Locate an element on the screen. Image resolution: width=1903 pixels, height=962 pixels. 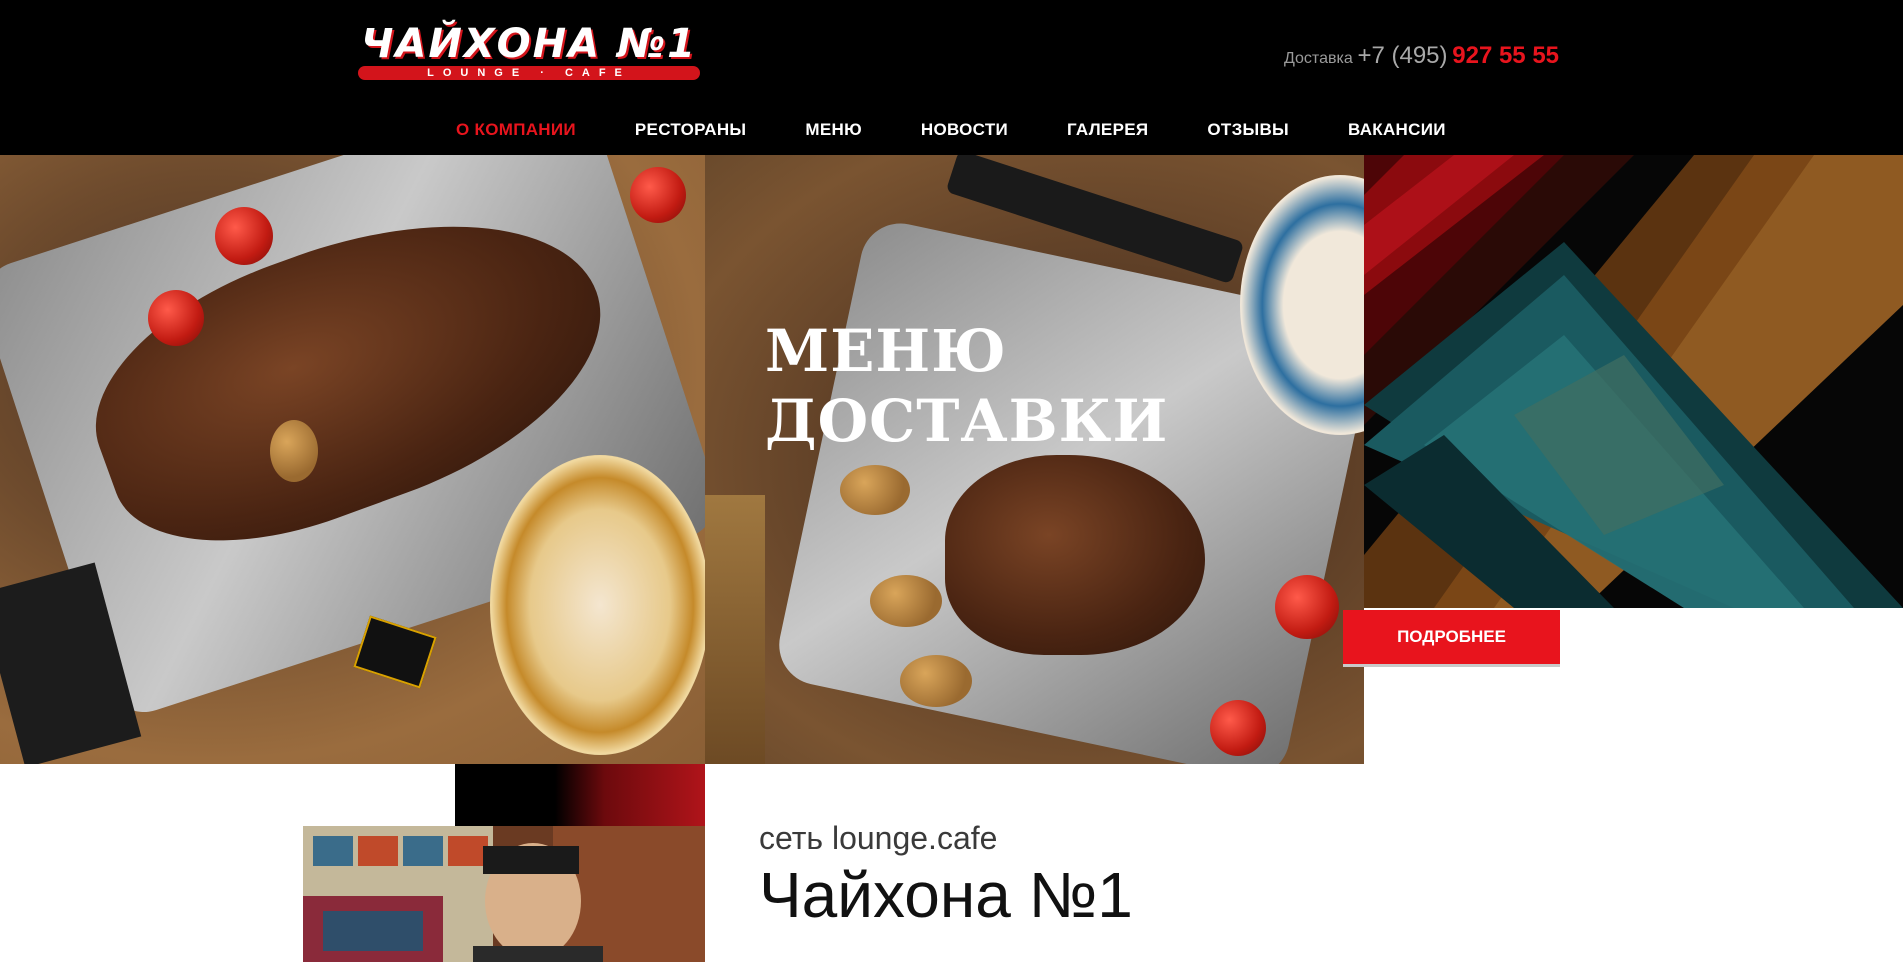
decorative-pattern is located at coordinates (1633, 381).